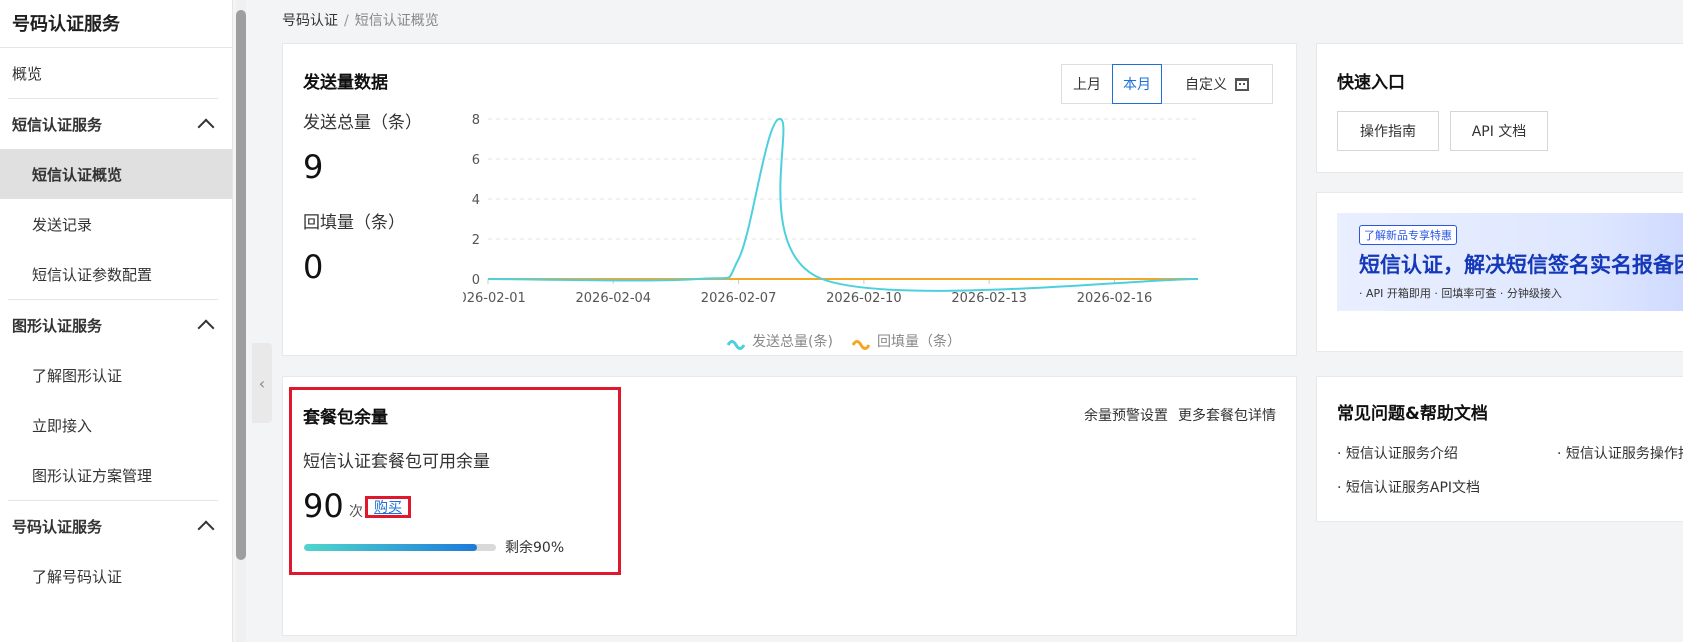 Image resolution: width=1683 pixels, height=642 pixels. I want to click on package-subtitle: 短信认证套餐包可用余量, so click(396, 462).